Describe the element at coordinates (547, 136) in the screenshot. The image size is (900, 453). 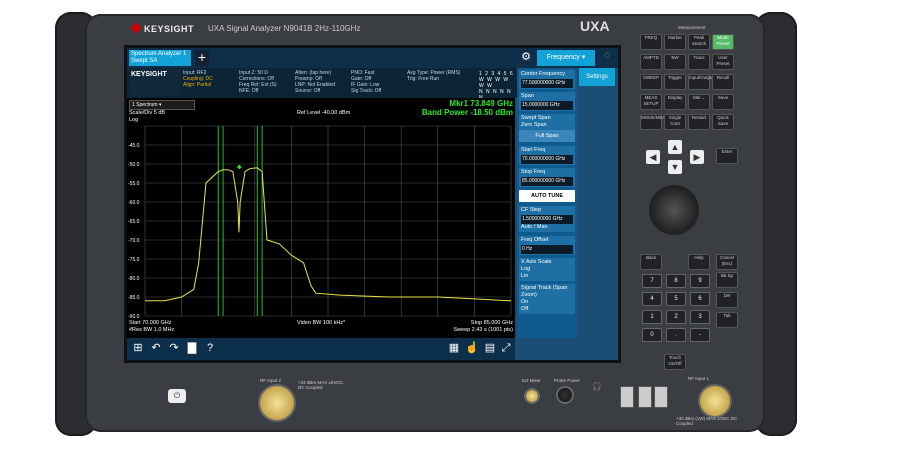
I see `softkey-full-span: Full Span` at that location.